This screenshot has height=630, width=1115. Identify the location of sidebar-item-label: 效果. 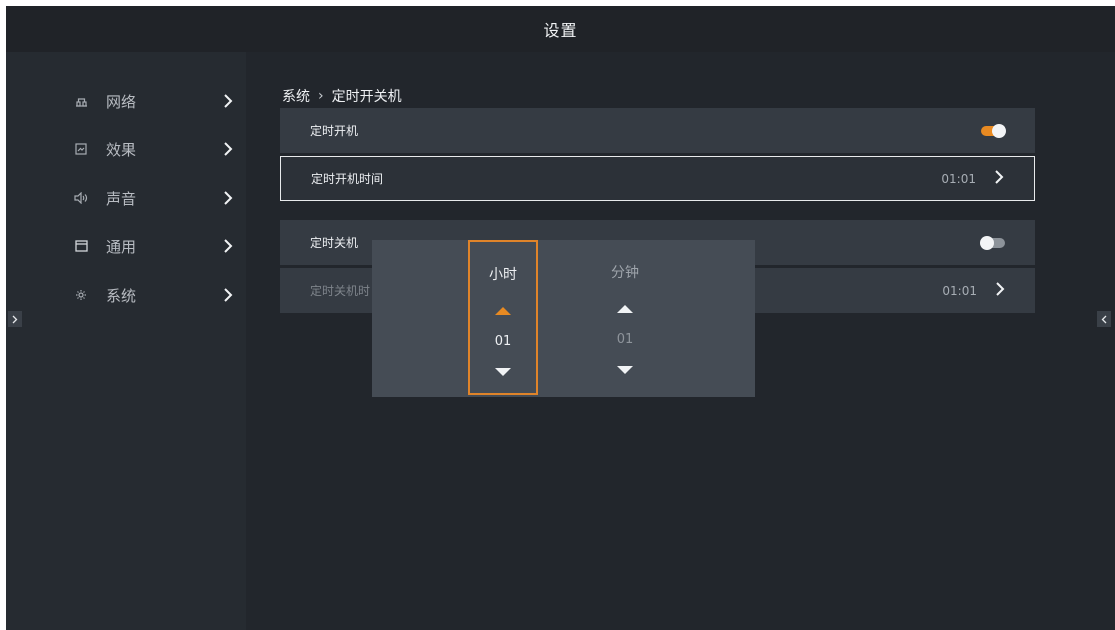
(121, 149).